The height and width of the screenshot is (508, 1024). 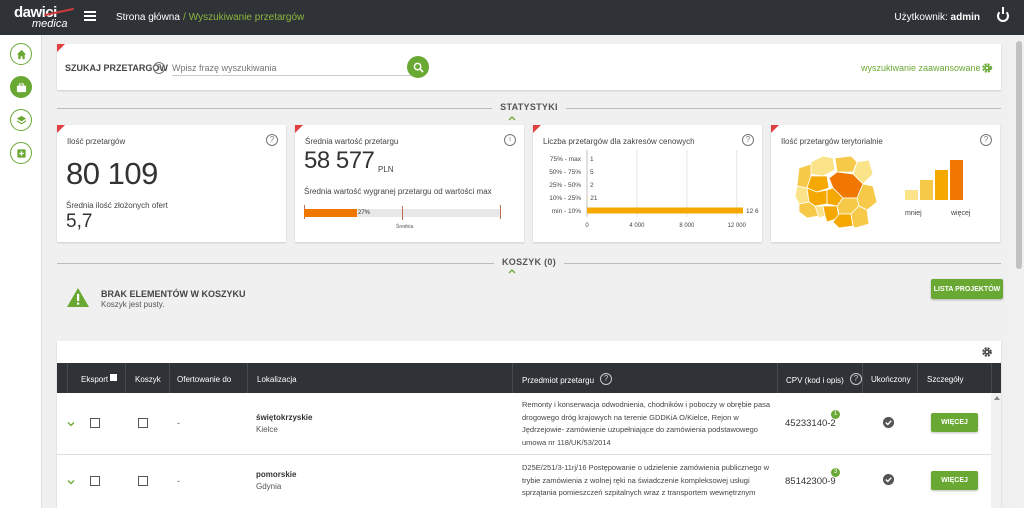 What do you see at coordinates (292, 68) in the screenshot?
I see `search-input` at bounding box center [292, 68].